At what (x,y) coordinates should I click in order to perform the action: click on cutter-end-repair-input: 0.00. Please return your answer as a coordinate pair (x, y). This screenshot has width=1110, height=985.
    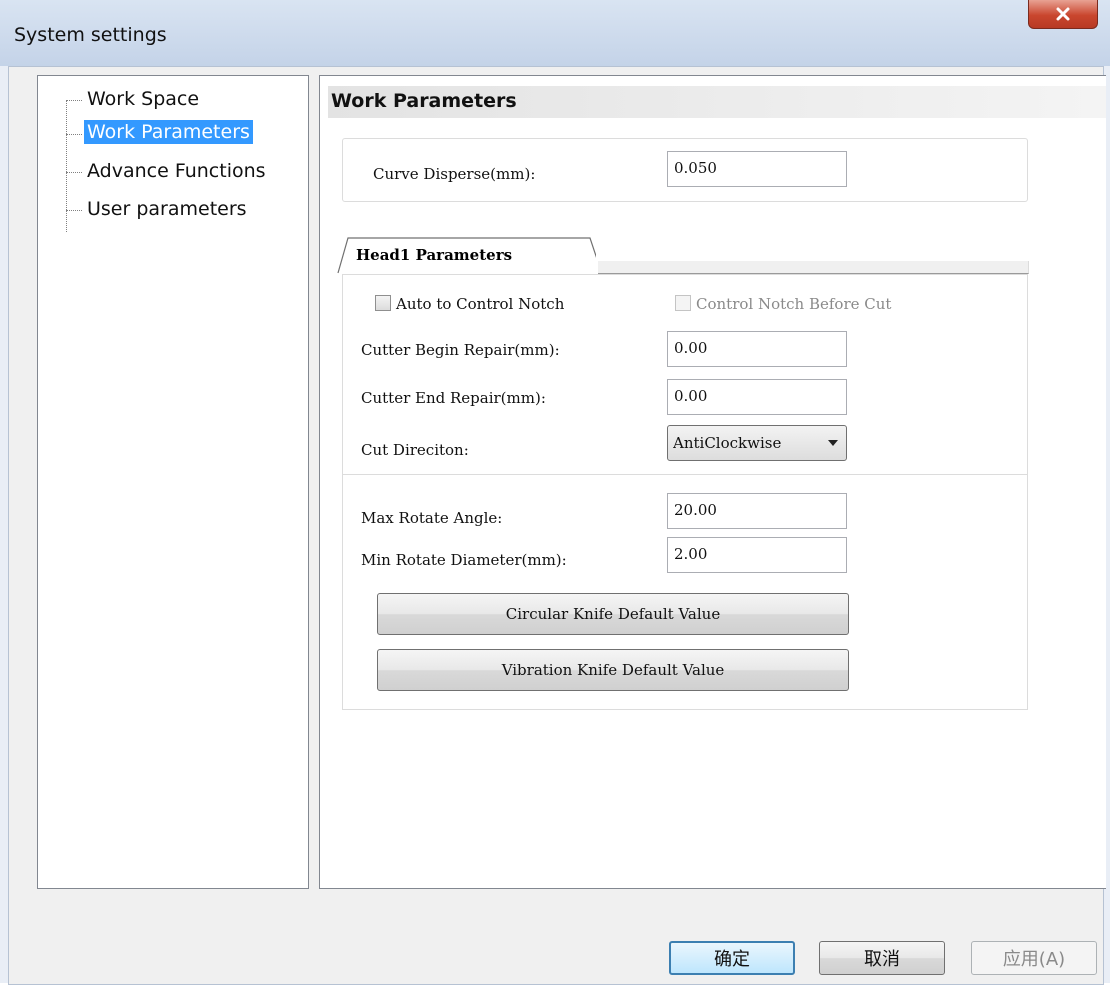
    Looking at the image, I should click on (757, 397).